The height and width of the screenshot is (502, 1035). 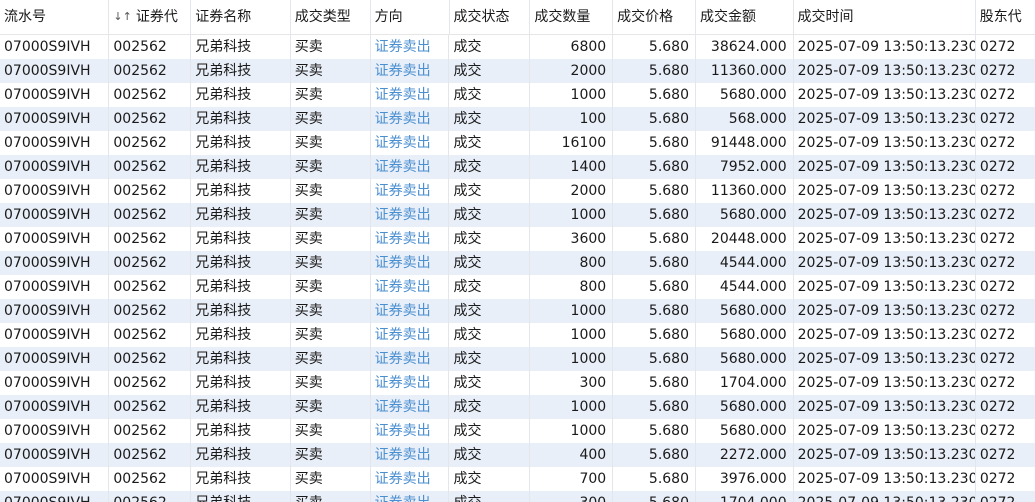 What do you see at coordinates (331, 17) in the screenshot?
I see `header-trade-type: 成交类型` at bounding box center [331, 17].